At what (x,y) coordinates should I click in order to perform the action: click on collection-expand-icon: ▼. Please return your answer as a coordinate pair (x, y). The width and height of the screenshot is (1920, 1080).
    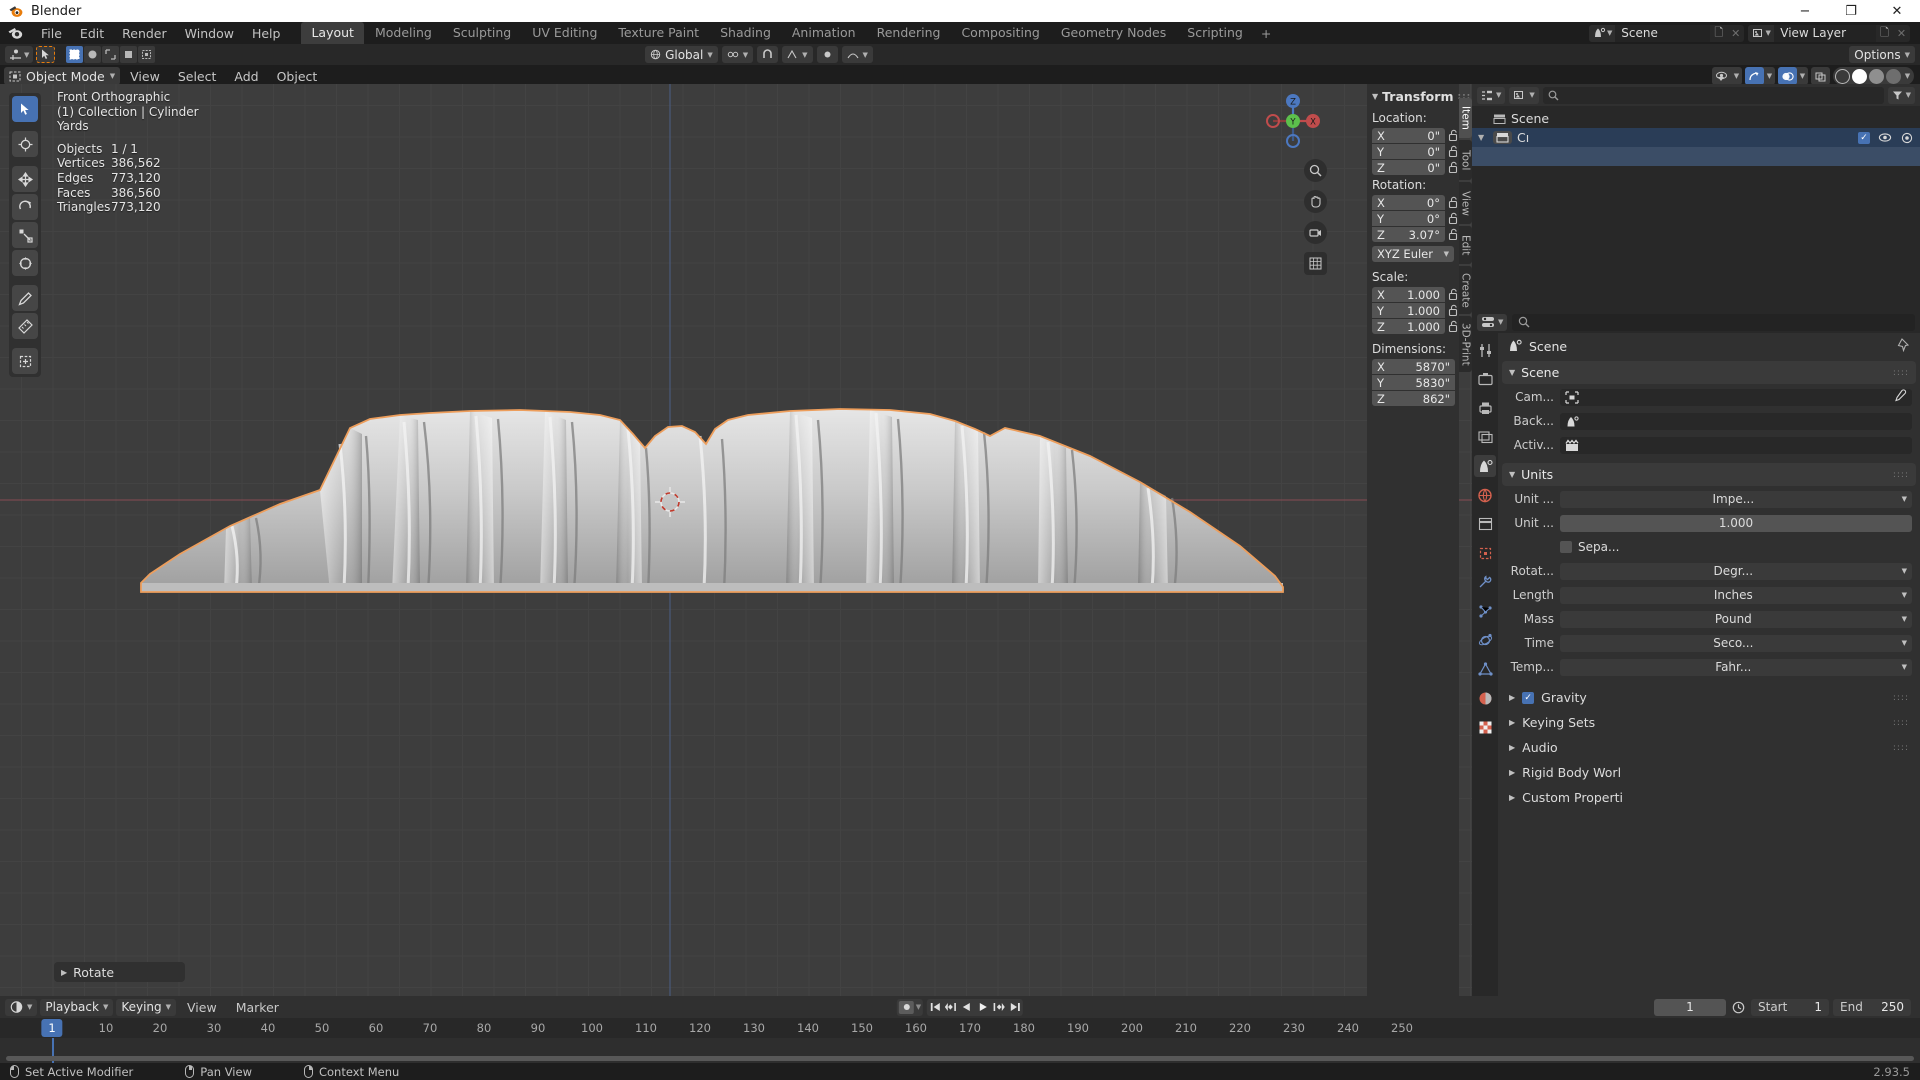
    Looking at the image, I should click on (1483, 137).